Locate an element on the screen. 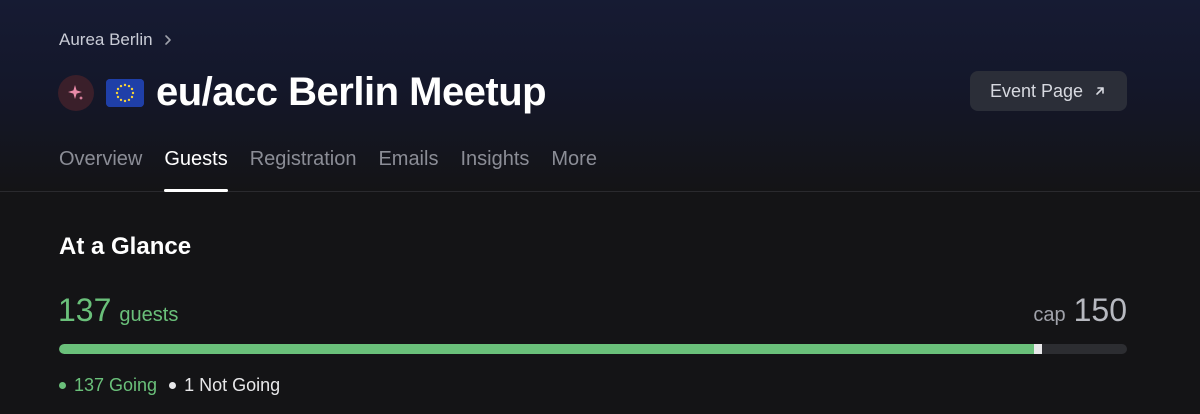 The height and width of the screenshot is (414, 1200). legend-going: 137 Going is located at coordinates (108, 385).